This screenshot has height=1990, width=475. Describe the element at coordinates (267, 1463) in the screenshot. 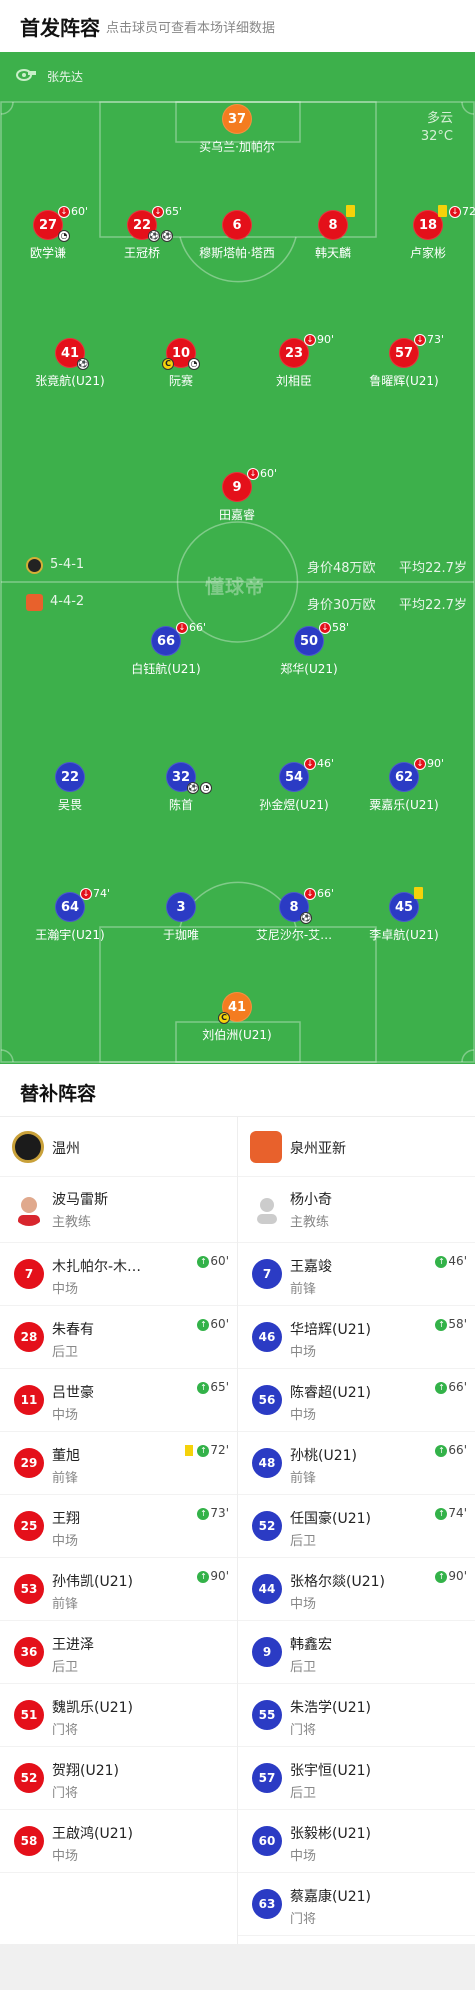

I see `player-number: 48` at that location.